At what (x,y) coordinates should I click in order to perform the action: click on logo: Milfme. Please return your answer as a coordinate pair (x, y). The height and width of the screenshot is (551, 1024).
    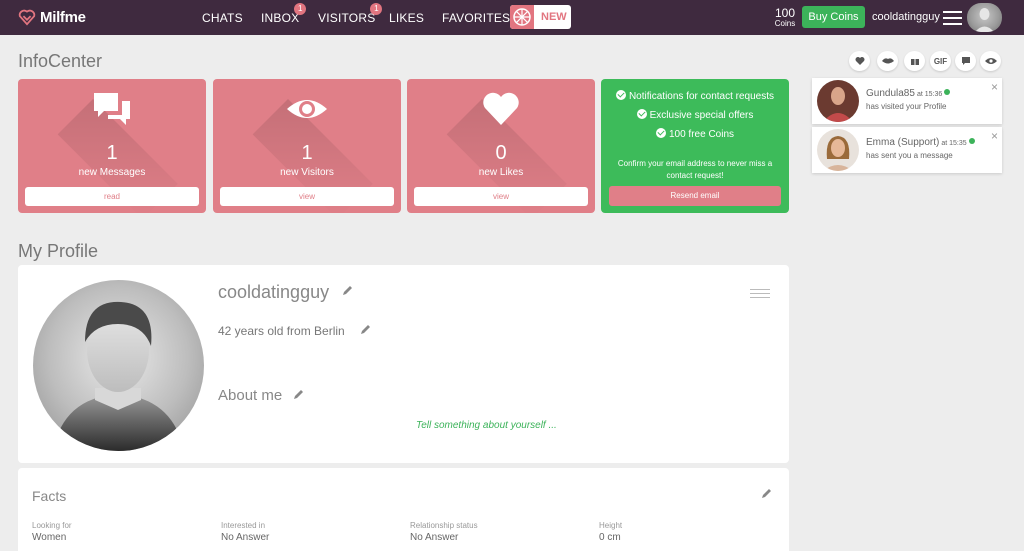
    Looking at the image, I should click on (52, 17).